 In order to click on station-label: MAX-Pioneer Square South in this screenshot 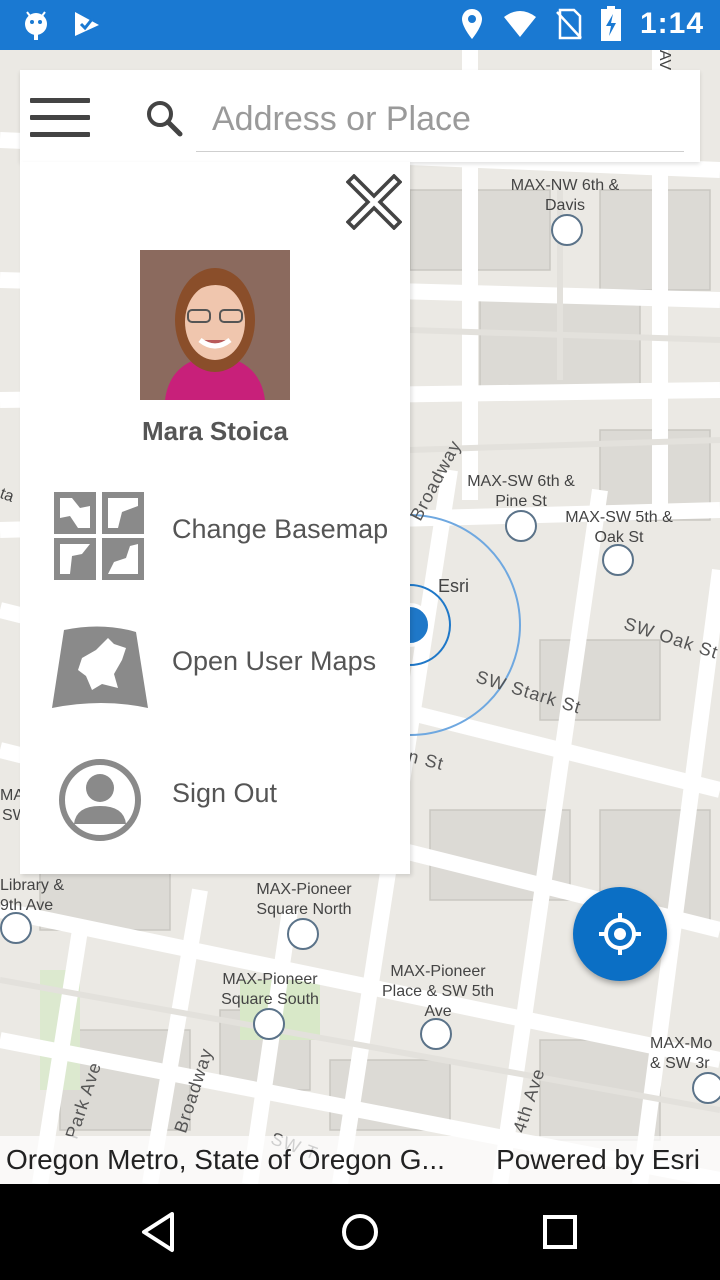, I will do `click(270, 989)`.